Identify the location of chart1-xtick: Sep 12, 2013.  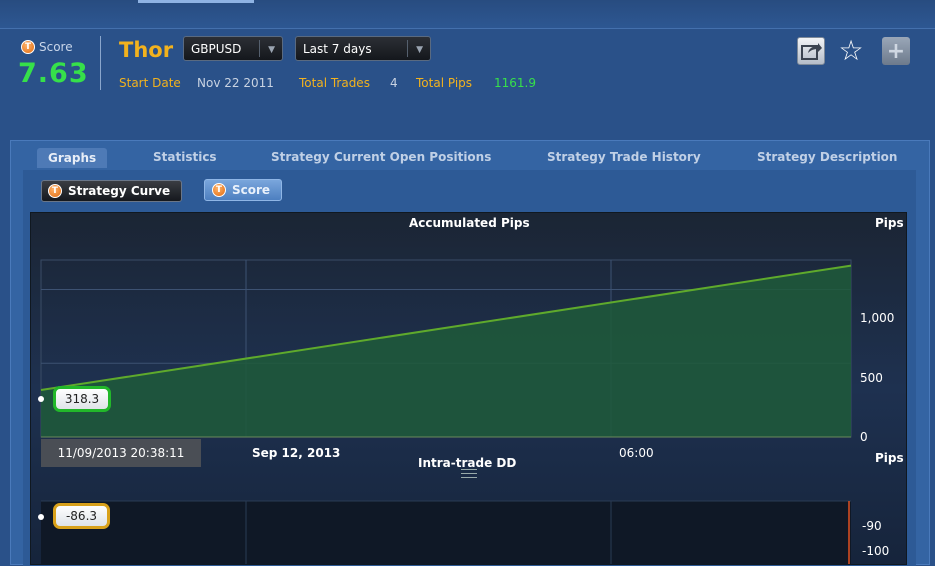
(296, 453).